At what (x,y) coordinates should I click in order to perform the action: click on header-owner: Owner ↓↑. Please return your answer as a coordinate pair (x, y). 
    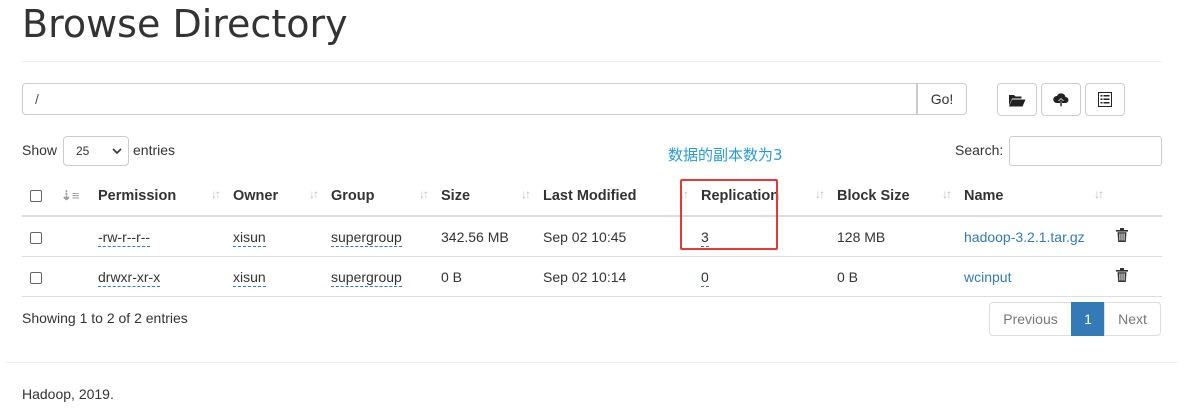
    Looking at the image, I should click on (274, 197).